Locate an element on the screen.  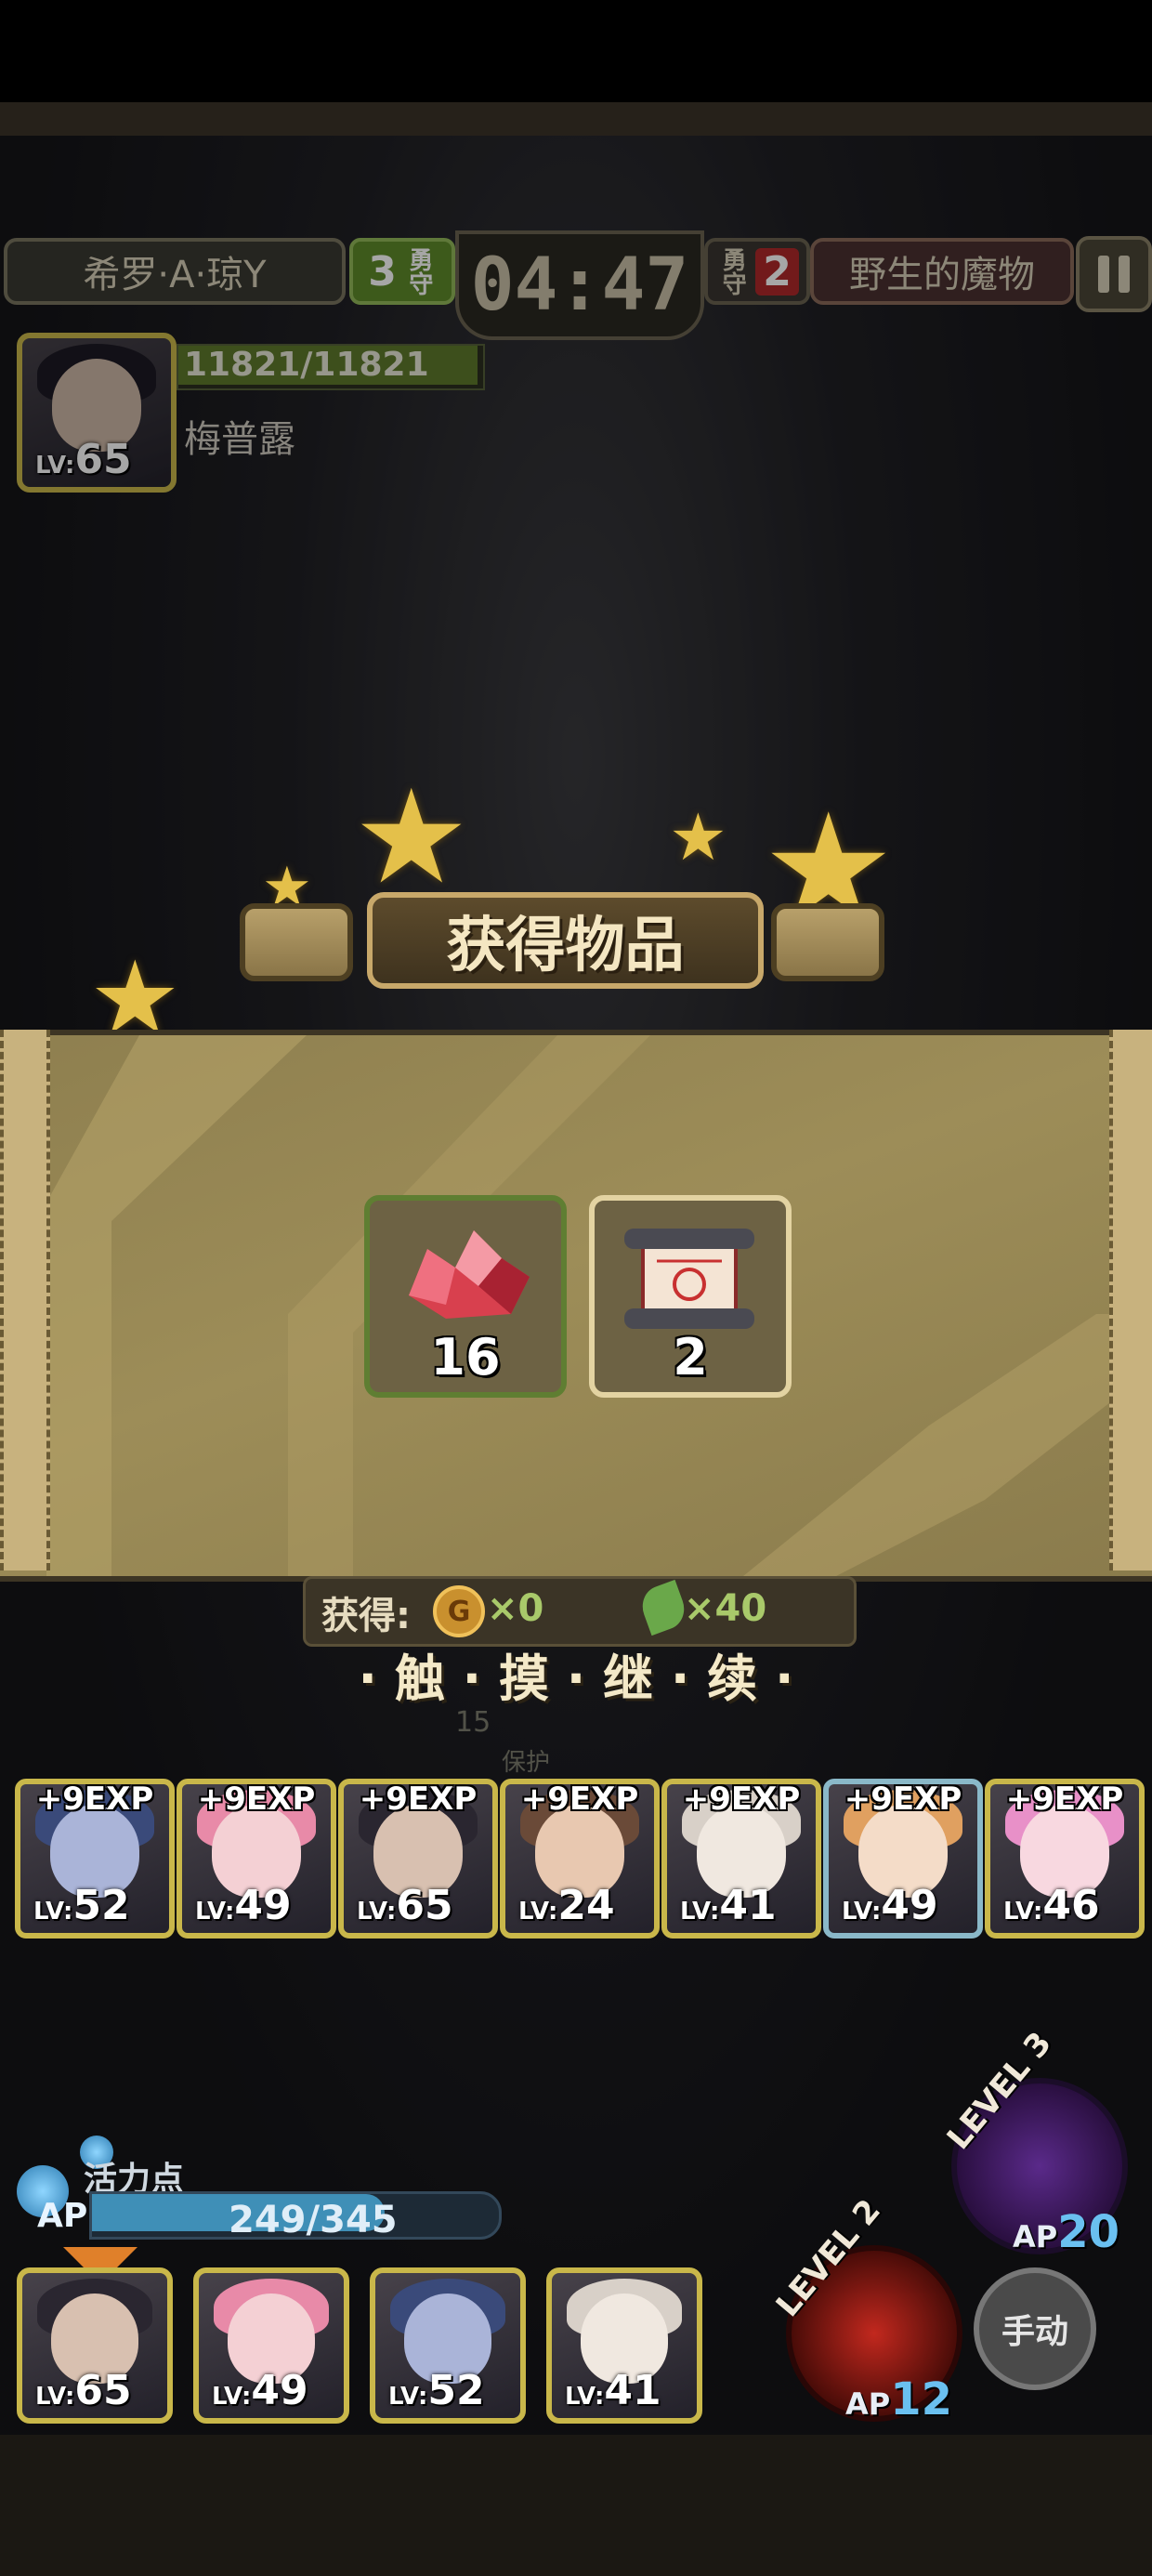
reward-item-slot: 16 is located at coordinates (465, 1296).